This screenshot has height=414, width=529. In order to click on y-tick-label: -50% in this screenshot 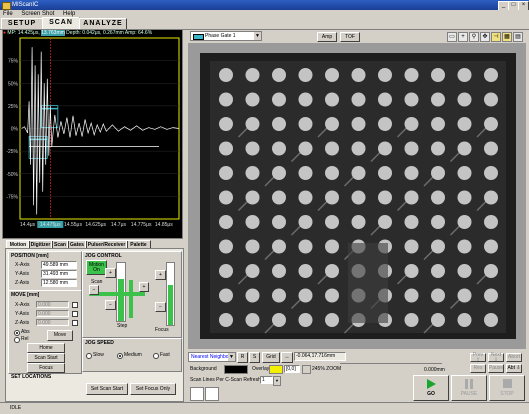, I will do `click(12, 175)`.